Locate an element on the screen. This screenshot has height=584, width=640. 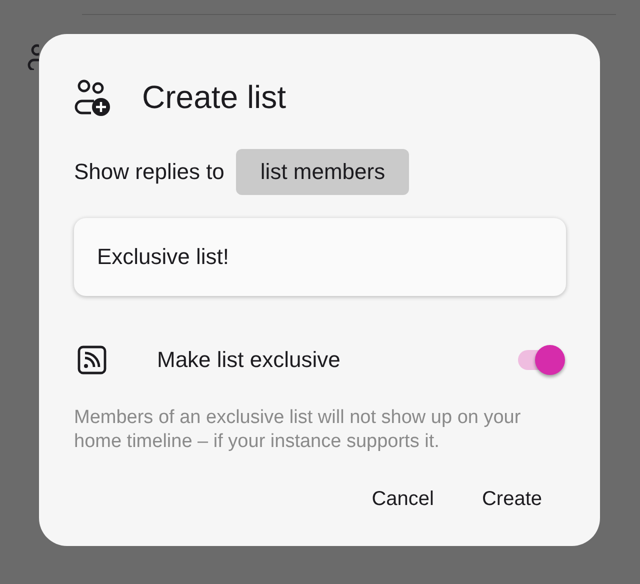
replies-dropdown: list members is located at coordinates (323, 172).